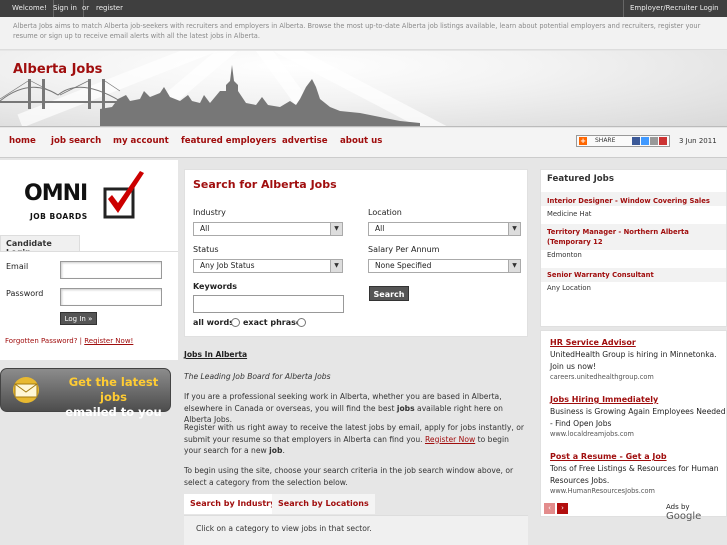 This screenshot has height=545, width=727. I want to click on exact-phrase-label: exact phrase, so click(272, 322).